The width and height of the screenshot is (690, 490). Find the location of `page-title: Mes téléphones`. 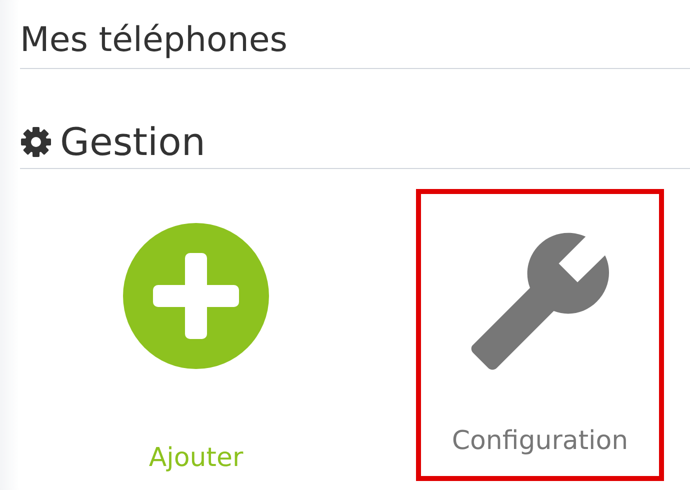

page-title: Mes téléphones is located at coordinates (154, 40).